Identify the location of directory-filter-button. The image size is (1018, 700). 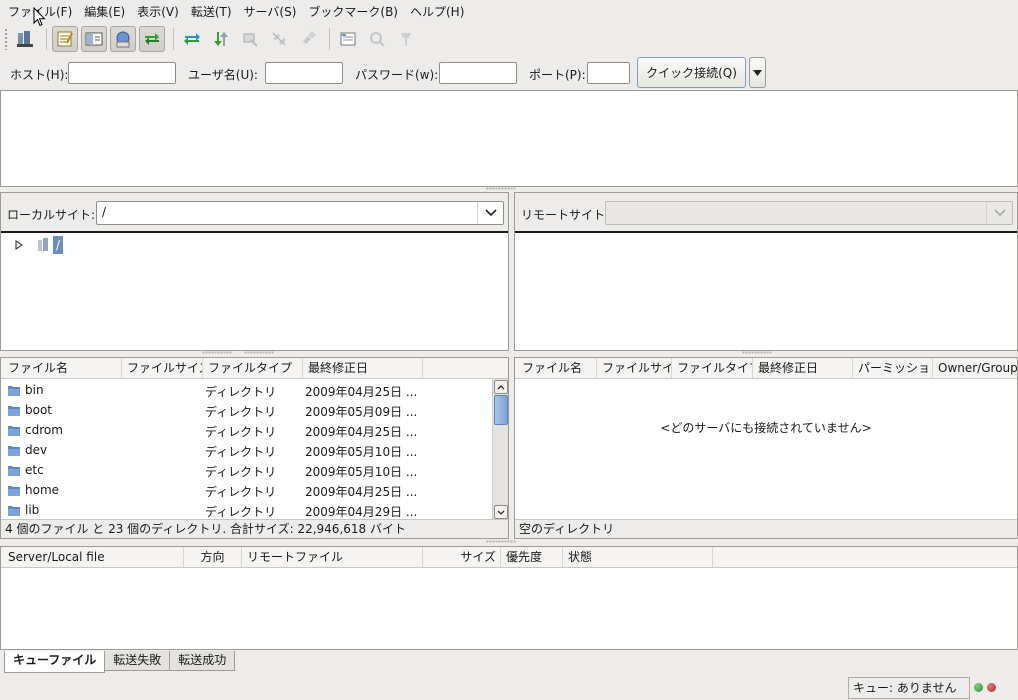
(348, 39).